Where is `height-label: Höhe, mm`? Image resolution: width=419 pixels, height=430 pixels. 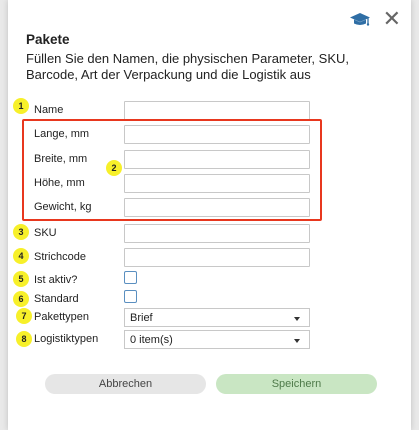
height-label: Höhe, mm is located at coordinates (59, 183).